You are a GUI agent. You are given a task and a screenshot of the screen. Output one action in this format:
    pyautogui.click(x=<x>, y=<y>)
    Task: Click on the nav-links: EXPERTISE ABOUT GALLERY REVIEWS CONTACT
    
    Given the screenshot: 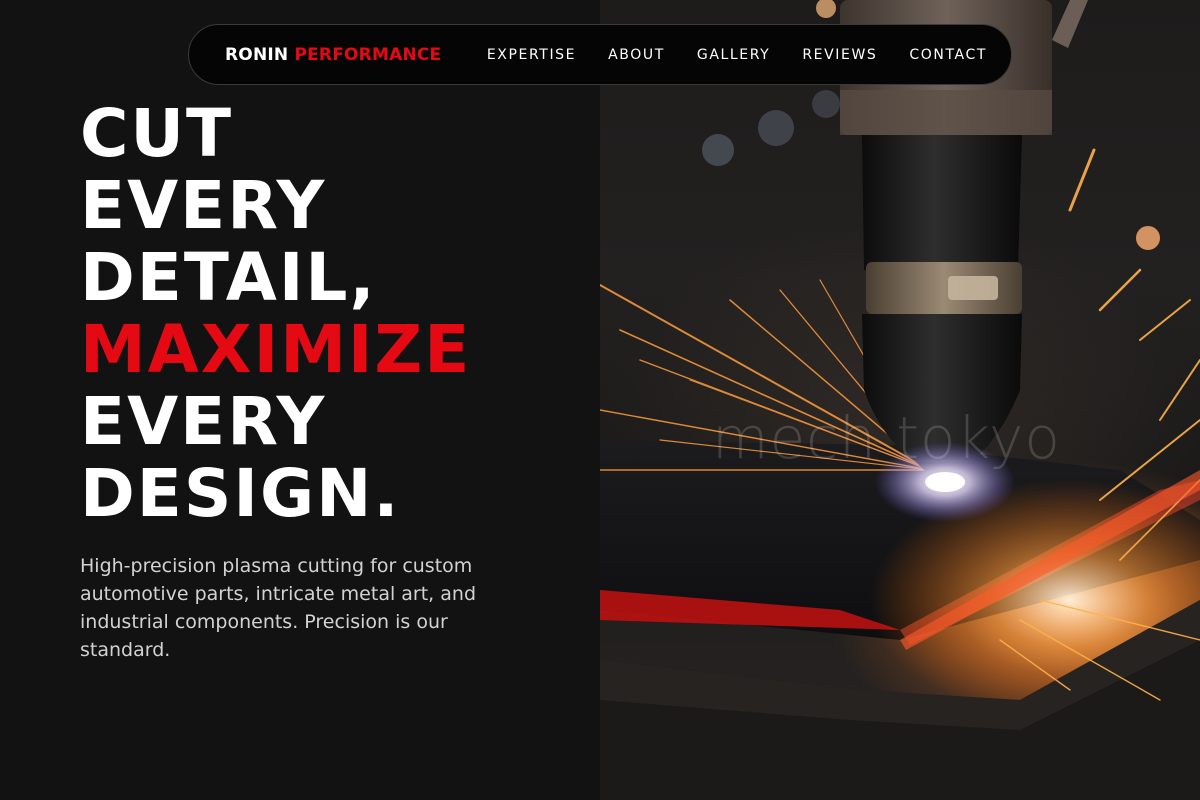 What is the action you would take?
    pyautogui.click(x=721, y=55)
    